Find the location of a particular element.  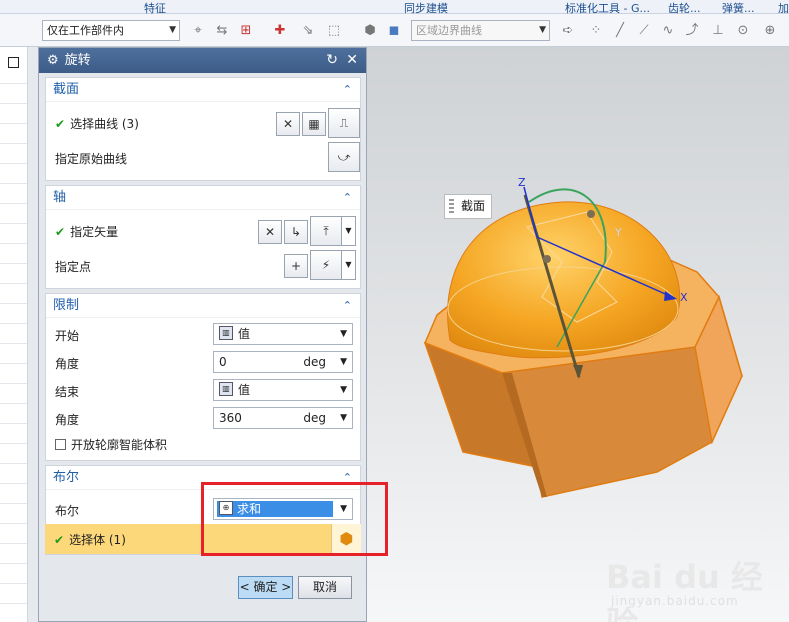

snap-icon: ⌖ is located at coordinates (198, 31).